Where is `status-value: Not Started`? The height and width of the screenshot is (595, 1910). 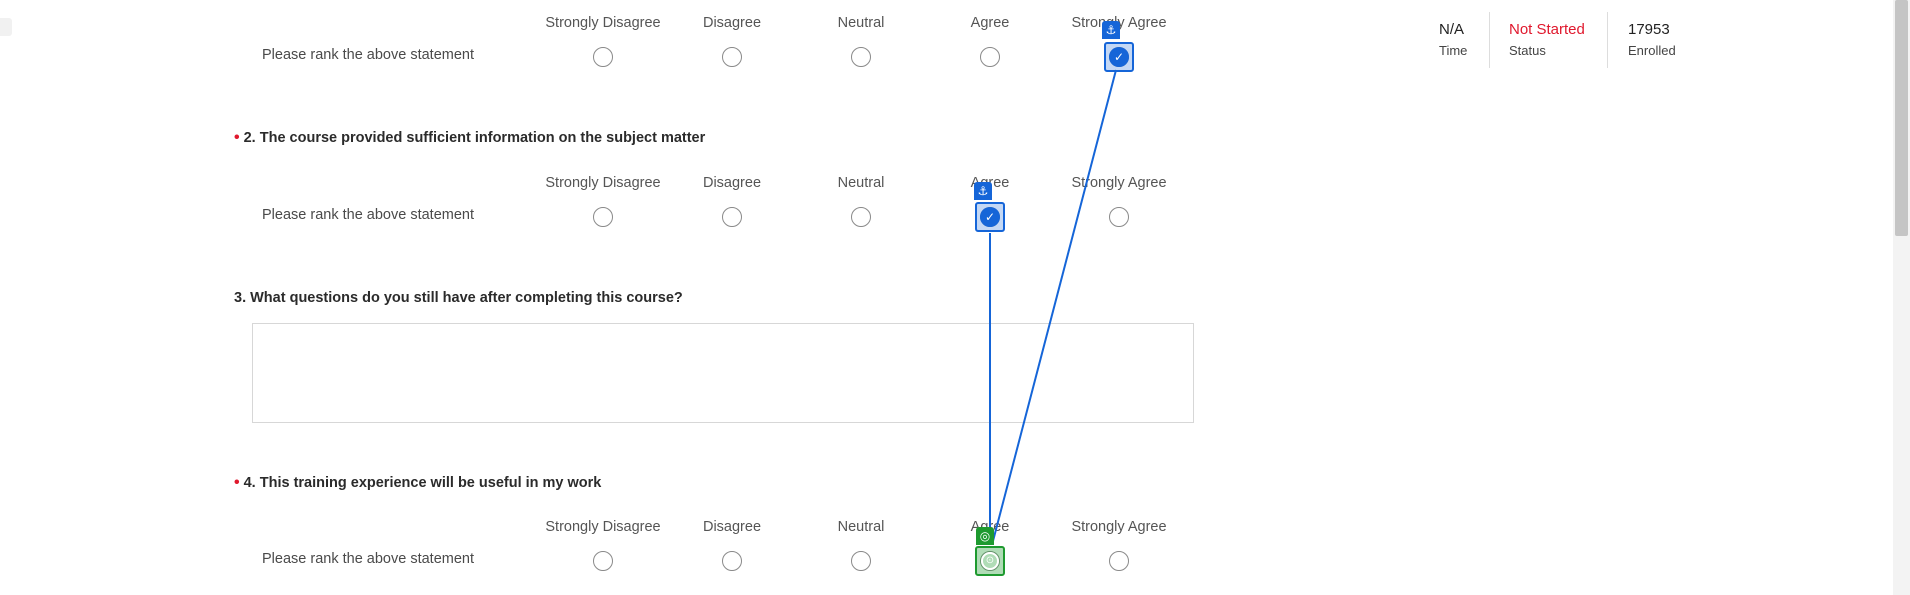 status-value: Not Started is located at coordinates (1547, 29).